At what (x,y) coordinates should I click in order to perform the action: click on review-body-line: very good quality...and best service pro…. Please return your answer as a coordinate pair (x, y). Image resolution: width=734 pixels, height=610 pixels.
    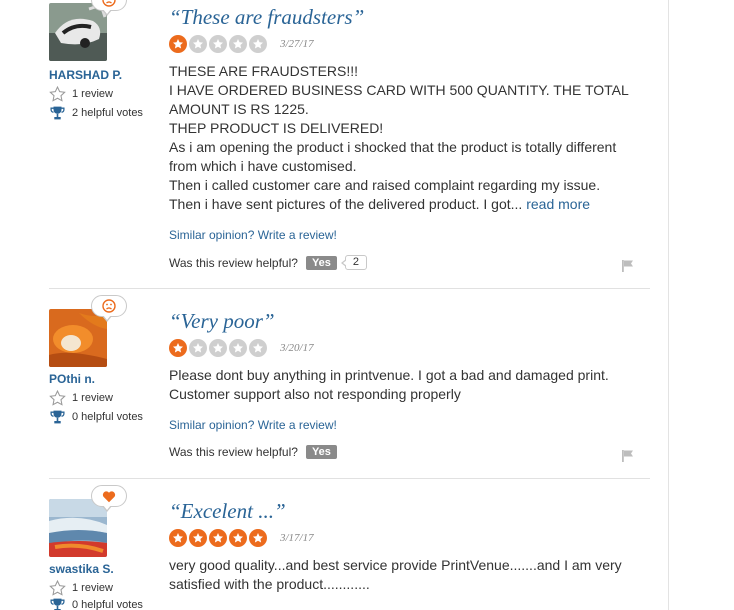
    Looking at the image, I should click on (395, 565).